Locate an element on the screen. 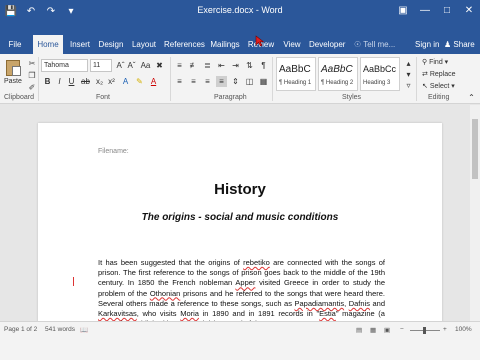 This screenshot has width=480, height=360. quick-access-toolbar: 💾 ↶ ↷ ▾ is located at coordinates (41, 11).